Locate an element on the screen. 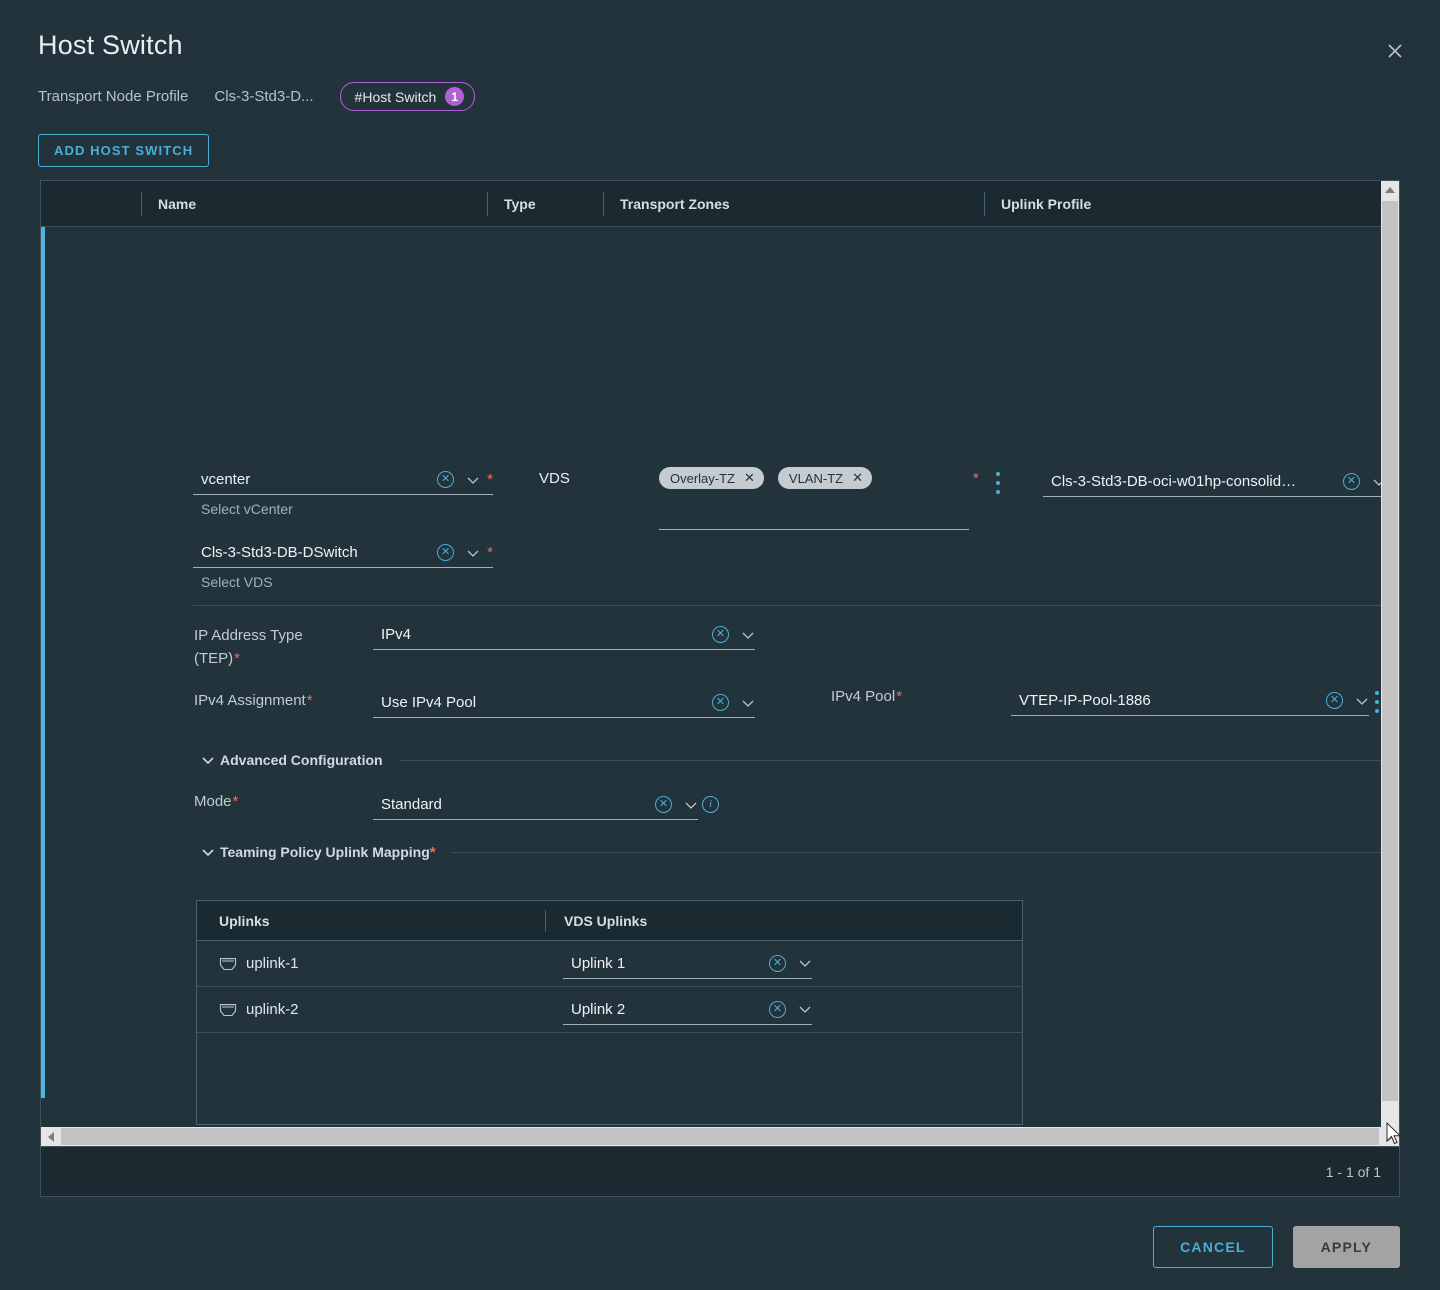  vcenter-field: vcenter ✕ * Select vCenter is located at coordinates (343, 491).